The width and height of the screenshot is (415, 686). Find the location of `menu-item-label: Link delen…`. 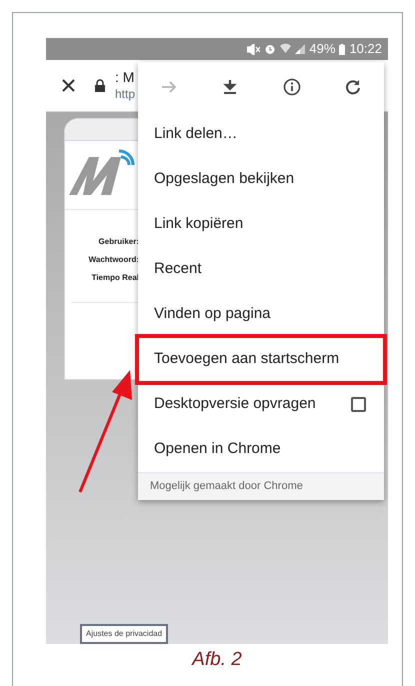

menu-item-label: Link delen… is located at coordinates (196, 134).